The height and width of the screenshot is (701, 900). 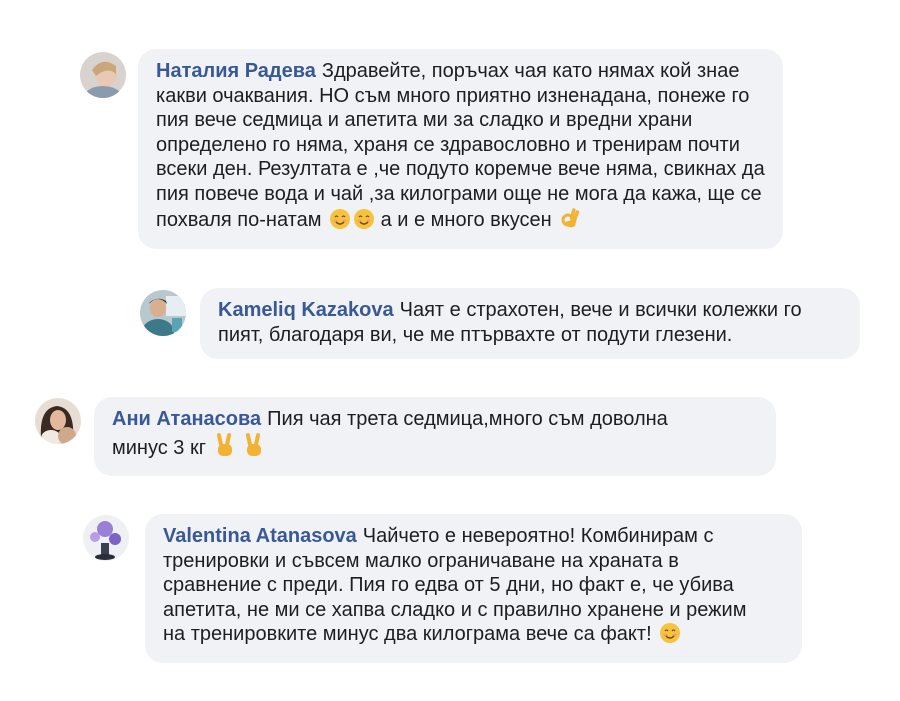 What do you see at coordinates (260, 536) in the screenshot?
I see `comment-author: Valentina Atanasova` at bounding box center [260, 536].